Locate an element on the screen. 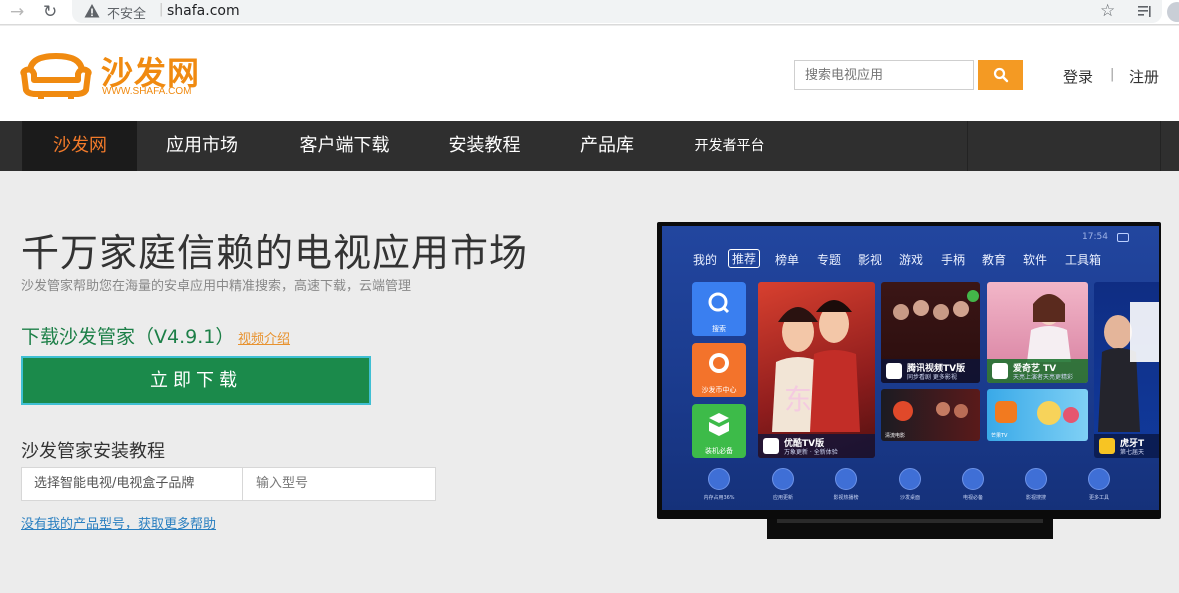  register-link: 注册 is located at coordinates (1144, 76).